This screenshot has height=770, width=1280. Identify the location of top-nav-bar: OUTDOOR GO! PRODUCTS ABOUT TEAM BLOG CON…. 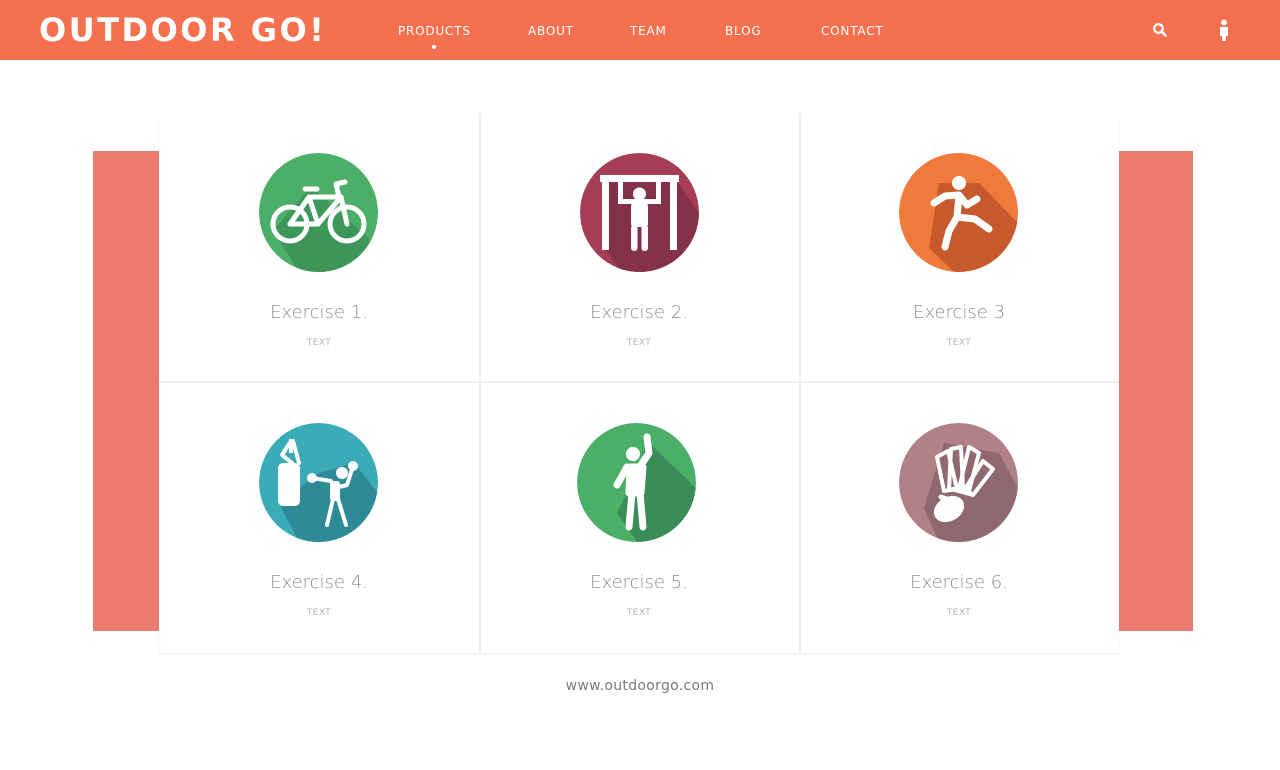
(640, 30).